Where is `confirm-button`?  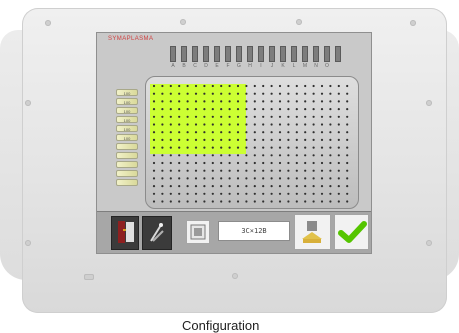
confirm-button is located at coordinates (351, 232).